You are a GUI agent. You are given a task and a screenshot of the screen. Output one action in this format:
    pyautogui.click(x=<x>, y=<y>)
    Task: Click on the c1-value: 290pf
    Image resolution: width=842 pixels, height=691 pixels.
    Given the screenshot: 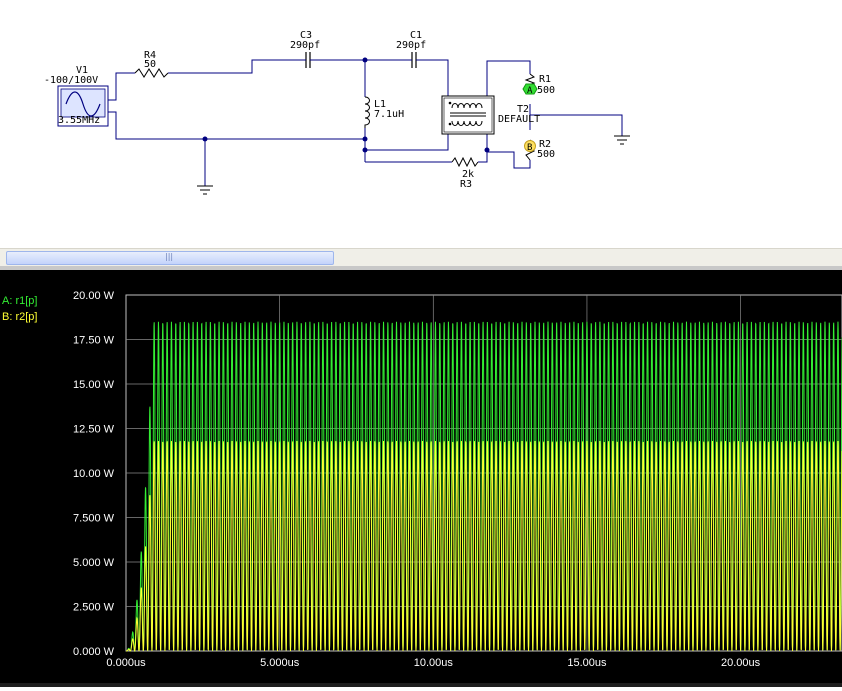 What is the action you would take?
    pyautogui.click(x=411, y=45)
    